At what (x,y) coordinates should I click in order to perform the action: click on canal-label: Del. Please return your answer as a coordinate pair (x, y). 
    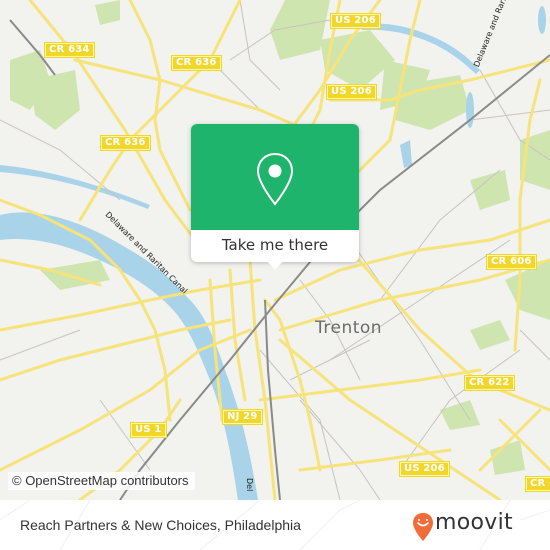
    Looking at the image, I should click on (249, 485).